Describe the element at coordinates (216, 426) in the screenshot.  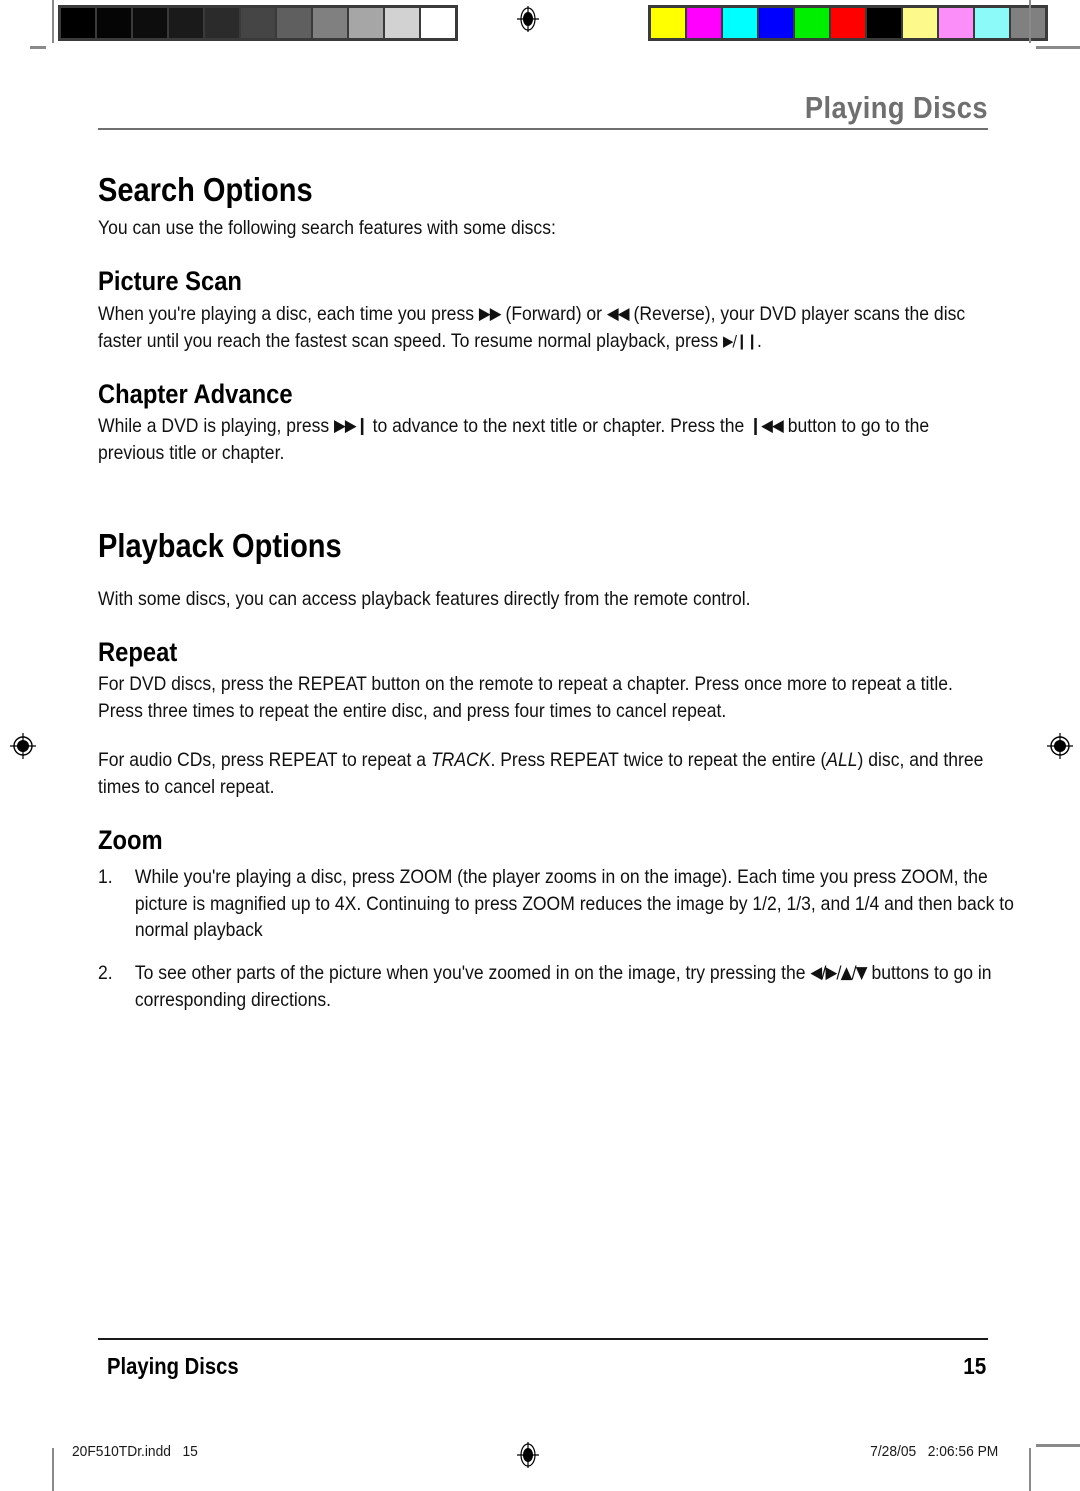
I see `chapter-advance-text-1: While a DVD is playing, press` at that location.